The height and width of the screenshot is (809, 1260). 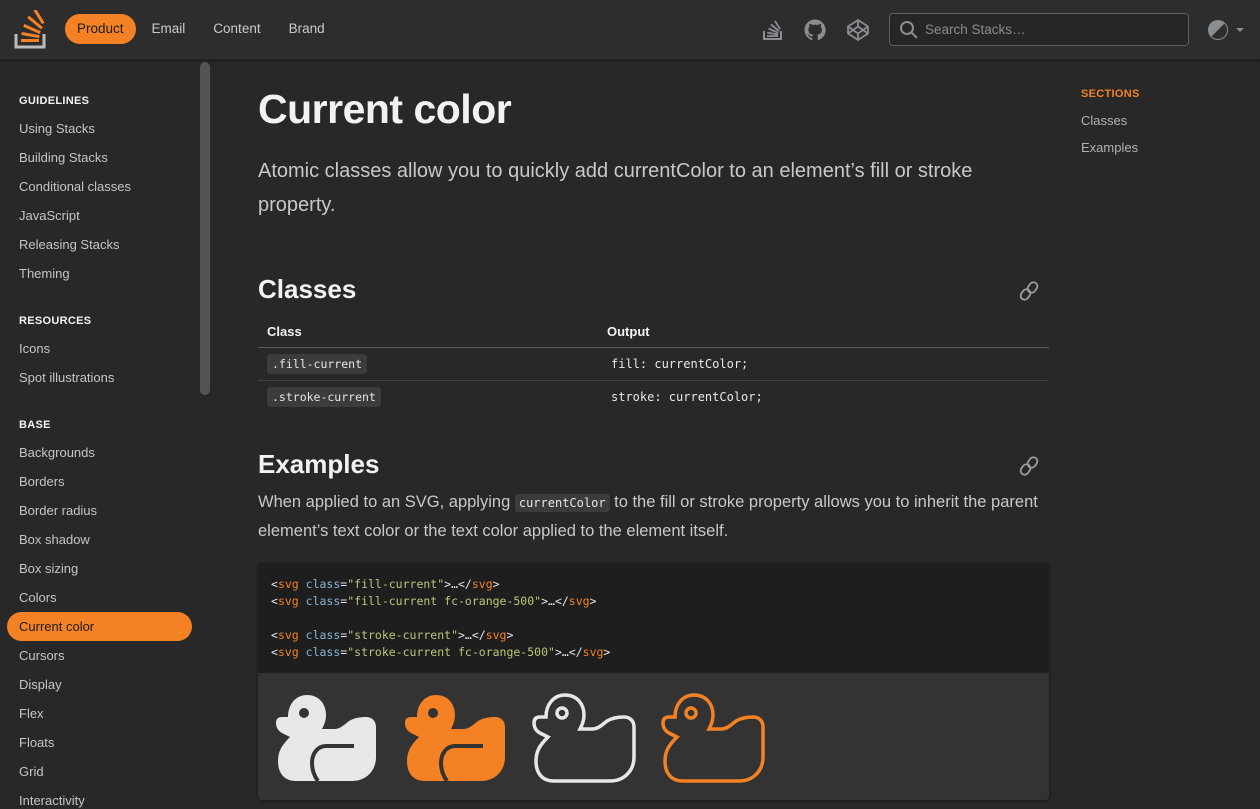 I want to click on table-row: .stroke-current stroke: currentColor;, so click(x=653, y=396).